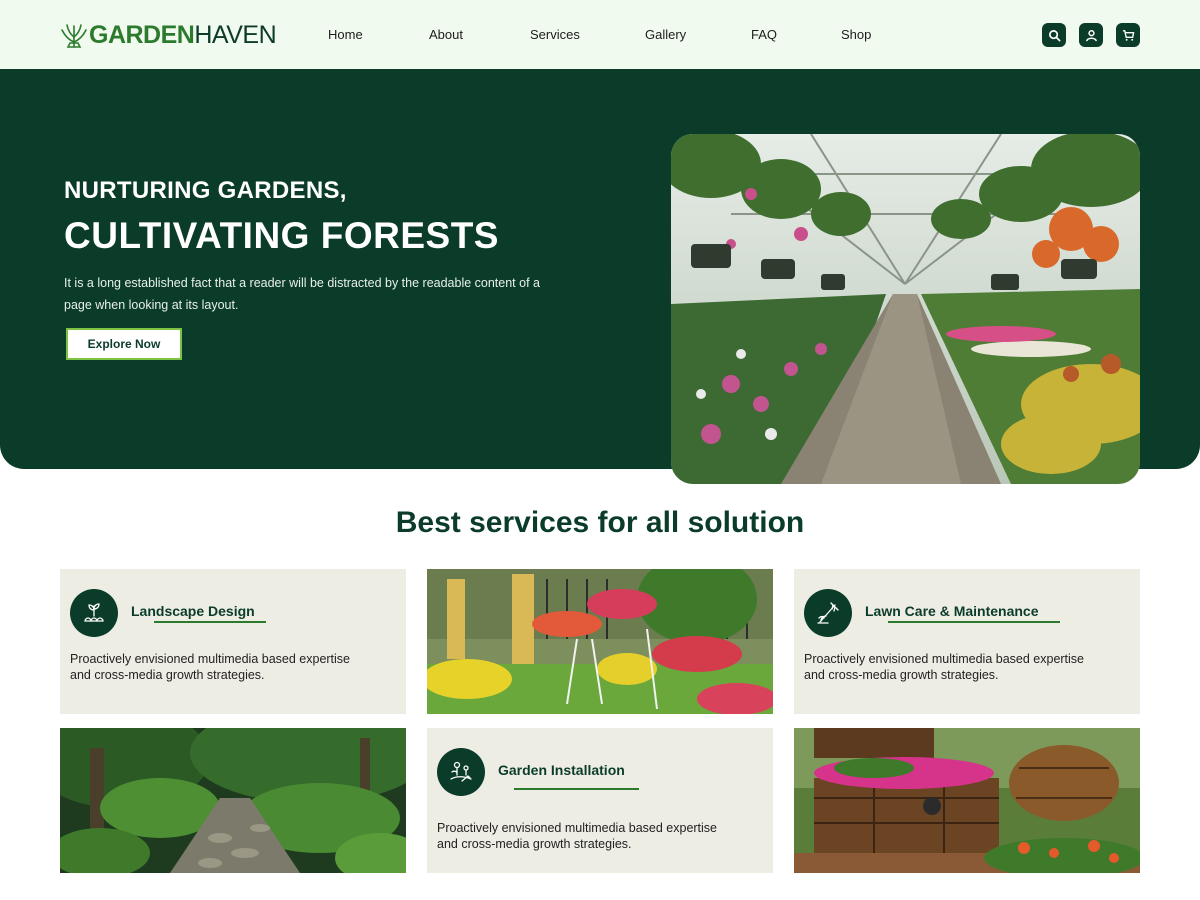 Image resolution: width=1200 pixels, height=900 pixels. I want to click on logo-strong: GARDEN, so click(142, 34).